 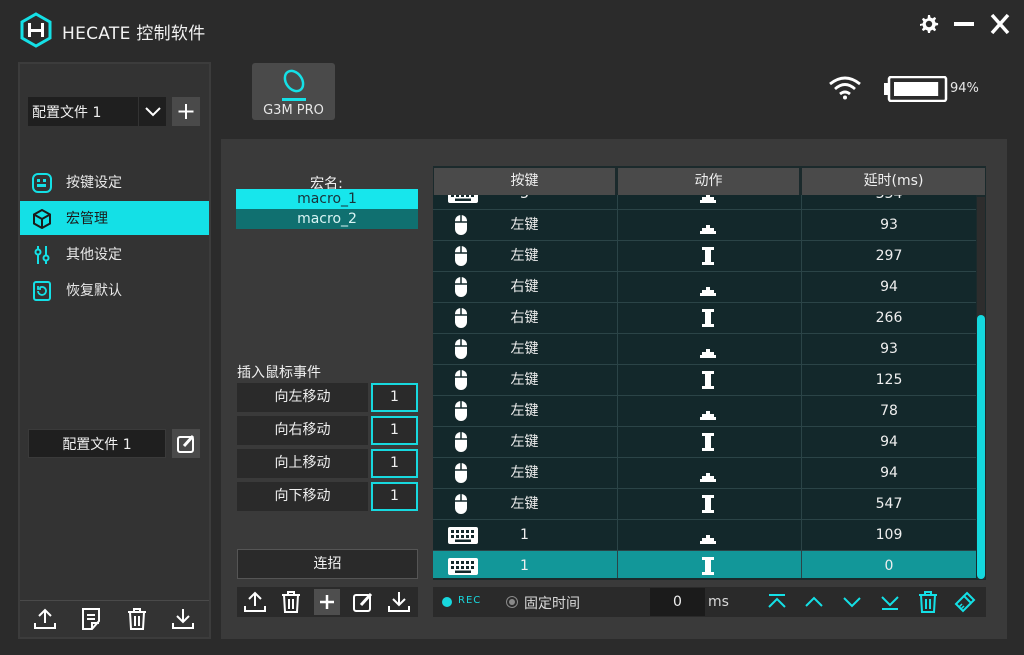 I want to click on header-key: 按键, so click(x=524, y=181).